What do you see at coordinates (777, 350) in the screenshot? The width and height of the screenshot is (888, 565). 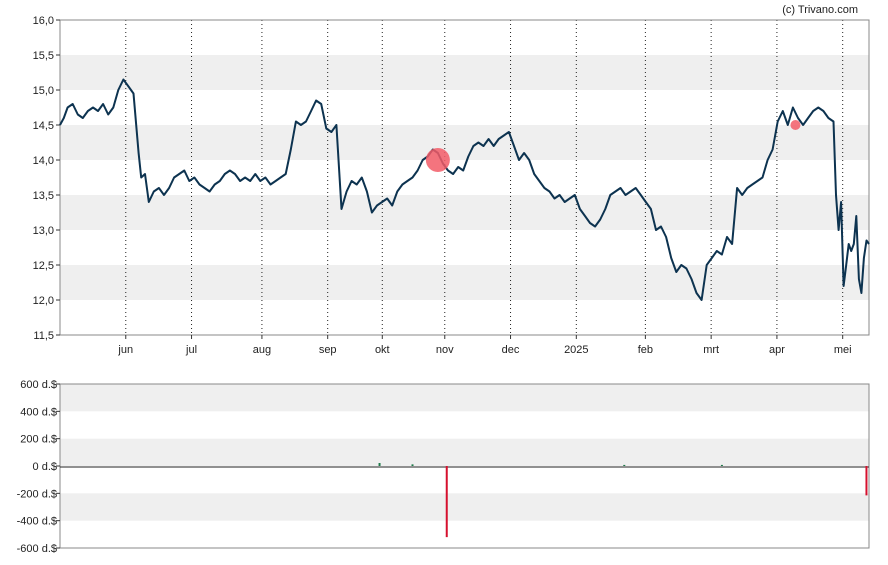 I see `price-x-tick-label: apr` at bounding box center [777, 350].